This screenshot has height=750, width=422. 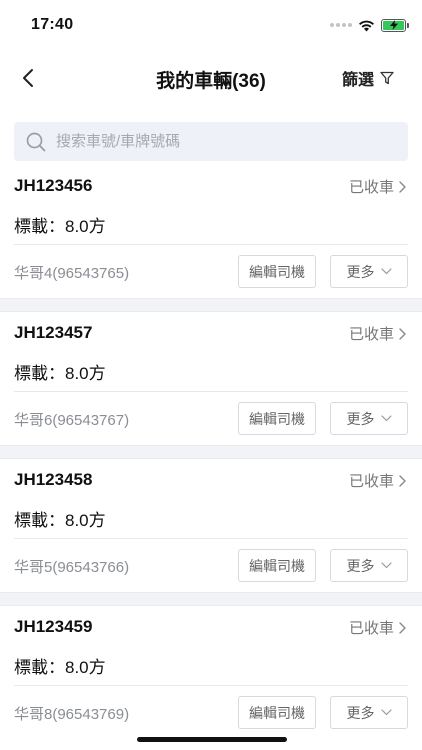 I want to click on vehicle-plate: JH123457, so click(x=53, y=332).